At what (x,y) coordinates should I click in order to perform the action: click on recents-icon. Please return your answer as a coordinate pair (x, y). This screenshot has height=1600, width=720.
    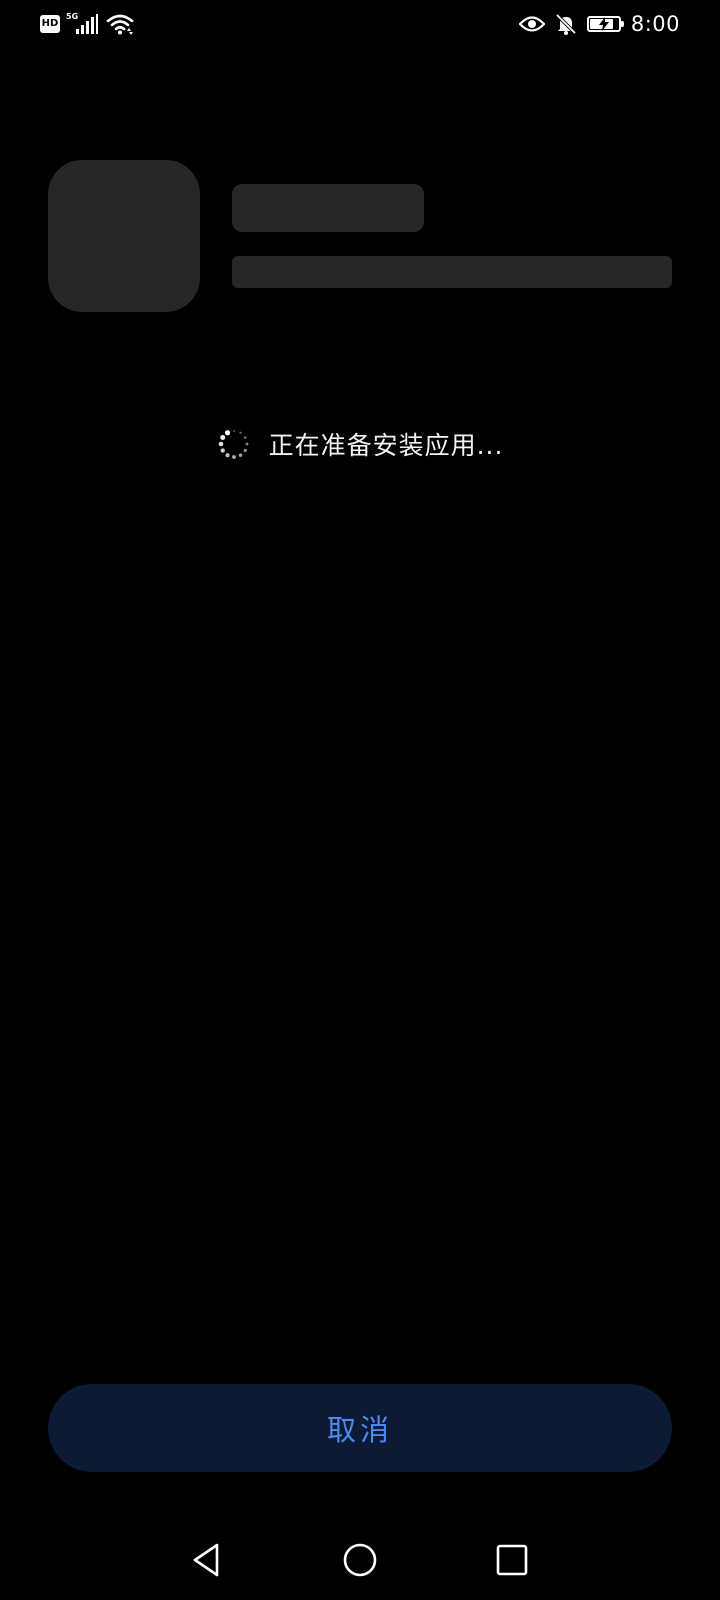
    Looking at the image, I should click on (512, 1560).